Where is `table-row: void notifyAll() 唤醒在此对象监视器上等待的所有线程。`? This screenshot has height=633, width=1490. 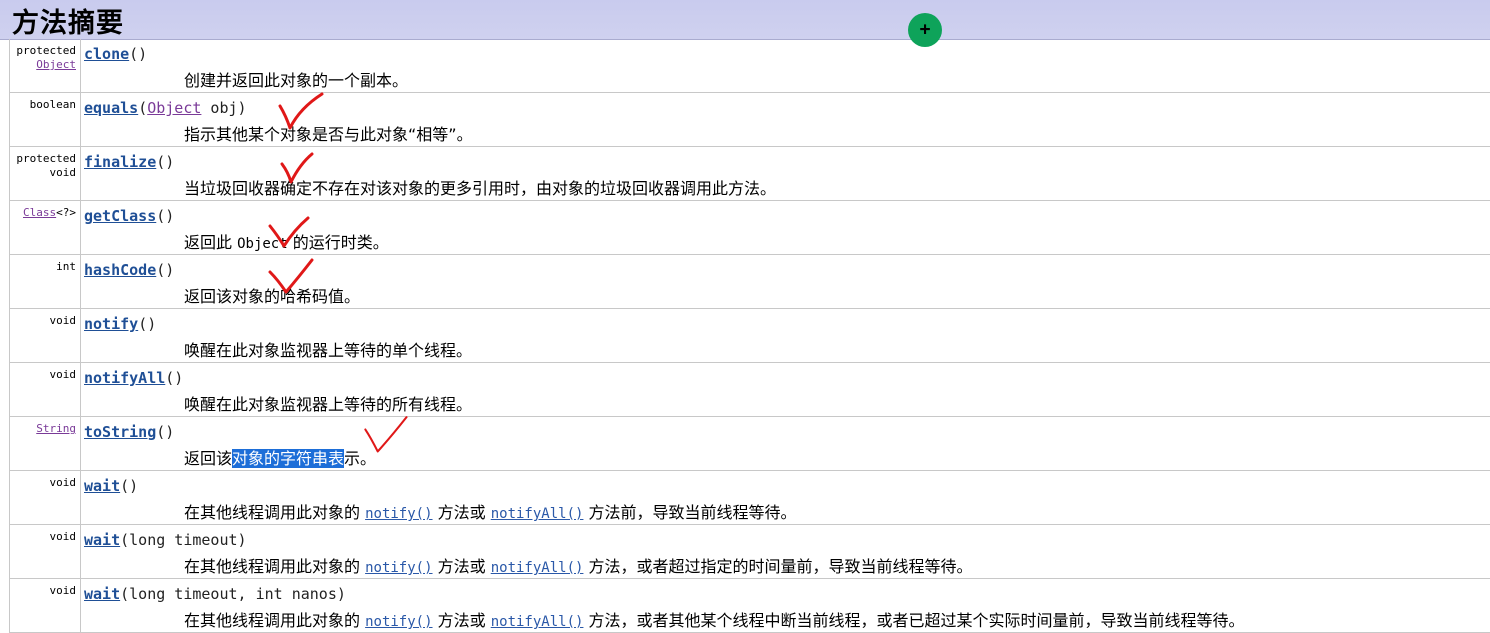 table-row: void notifyAll() 唤醒在此对象监视器上等待的所有线程。 is located at coordinates (749, 390).